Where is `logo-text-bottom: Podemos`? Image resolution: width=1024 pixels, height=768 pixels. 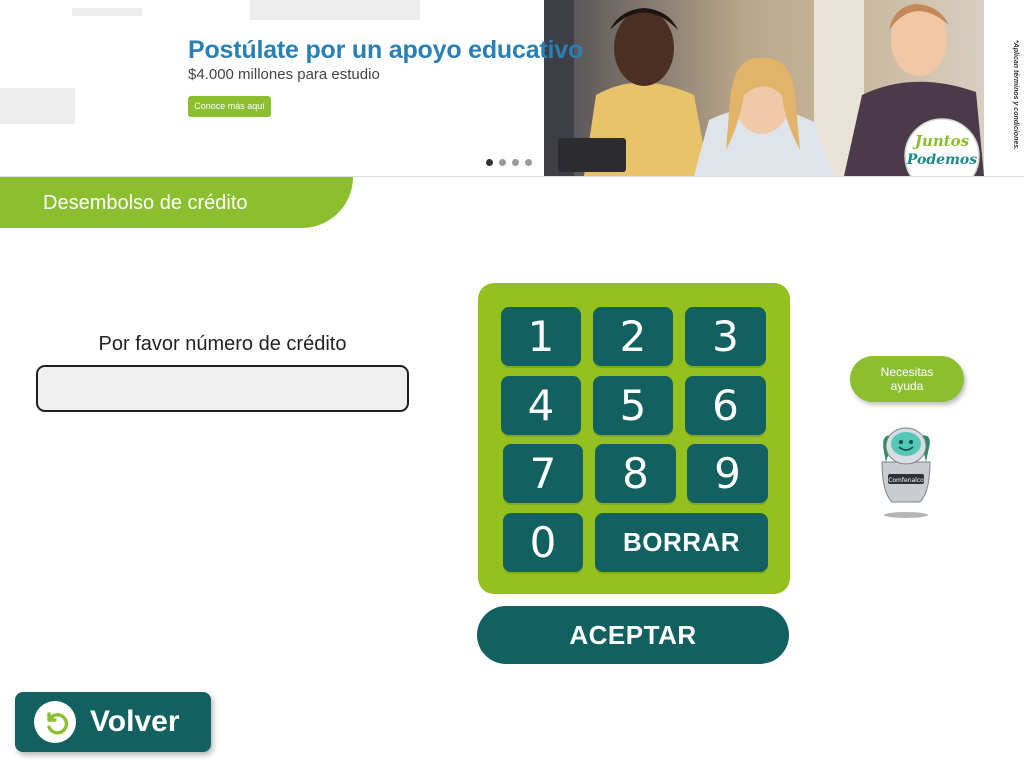 logo-text-bottom: Podemos is located at coordinates (941, 160).